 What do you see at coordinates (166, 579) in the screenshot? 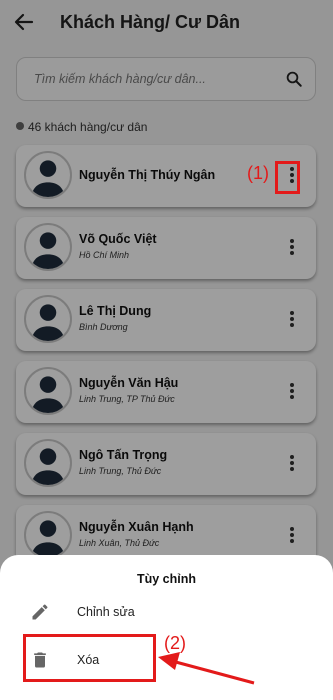
I see `sheet-title: Tùy chỉnh` at bounding box center [166, 579].